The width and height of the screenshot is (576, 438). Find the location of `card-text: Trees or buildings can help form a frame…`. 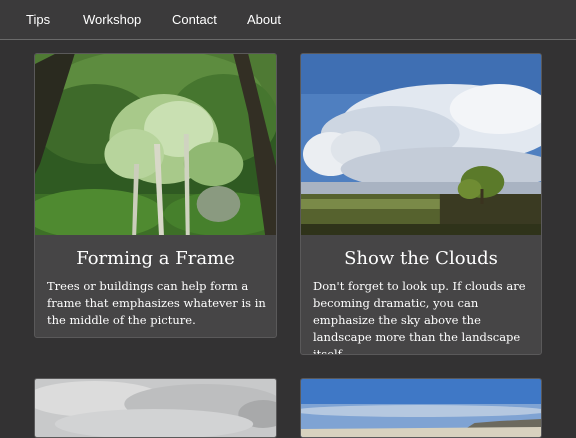

card-text: Trees or buildings can help form a frame… is located at coordinates (156, 303).